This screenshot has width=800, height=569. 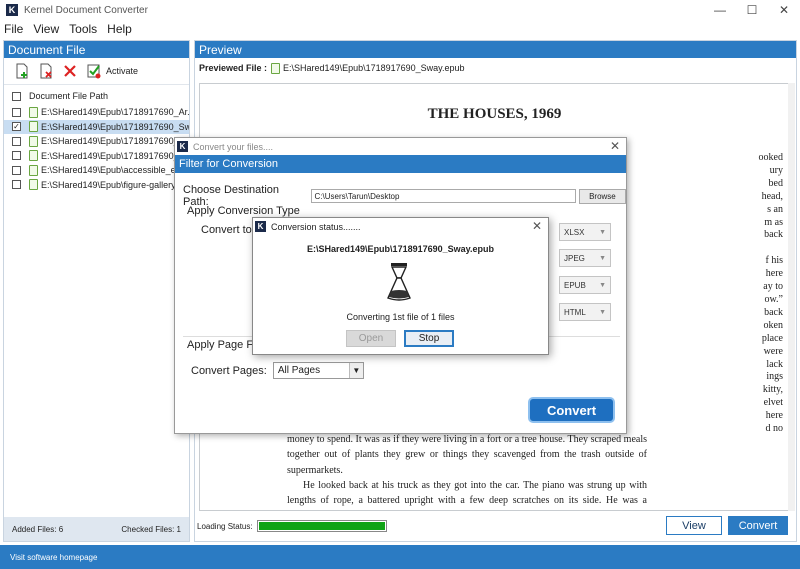 What do you see at coordinates (46, 71) in the screenshot?
I see `remove-file-icon` at bounding box center [46, 71].